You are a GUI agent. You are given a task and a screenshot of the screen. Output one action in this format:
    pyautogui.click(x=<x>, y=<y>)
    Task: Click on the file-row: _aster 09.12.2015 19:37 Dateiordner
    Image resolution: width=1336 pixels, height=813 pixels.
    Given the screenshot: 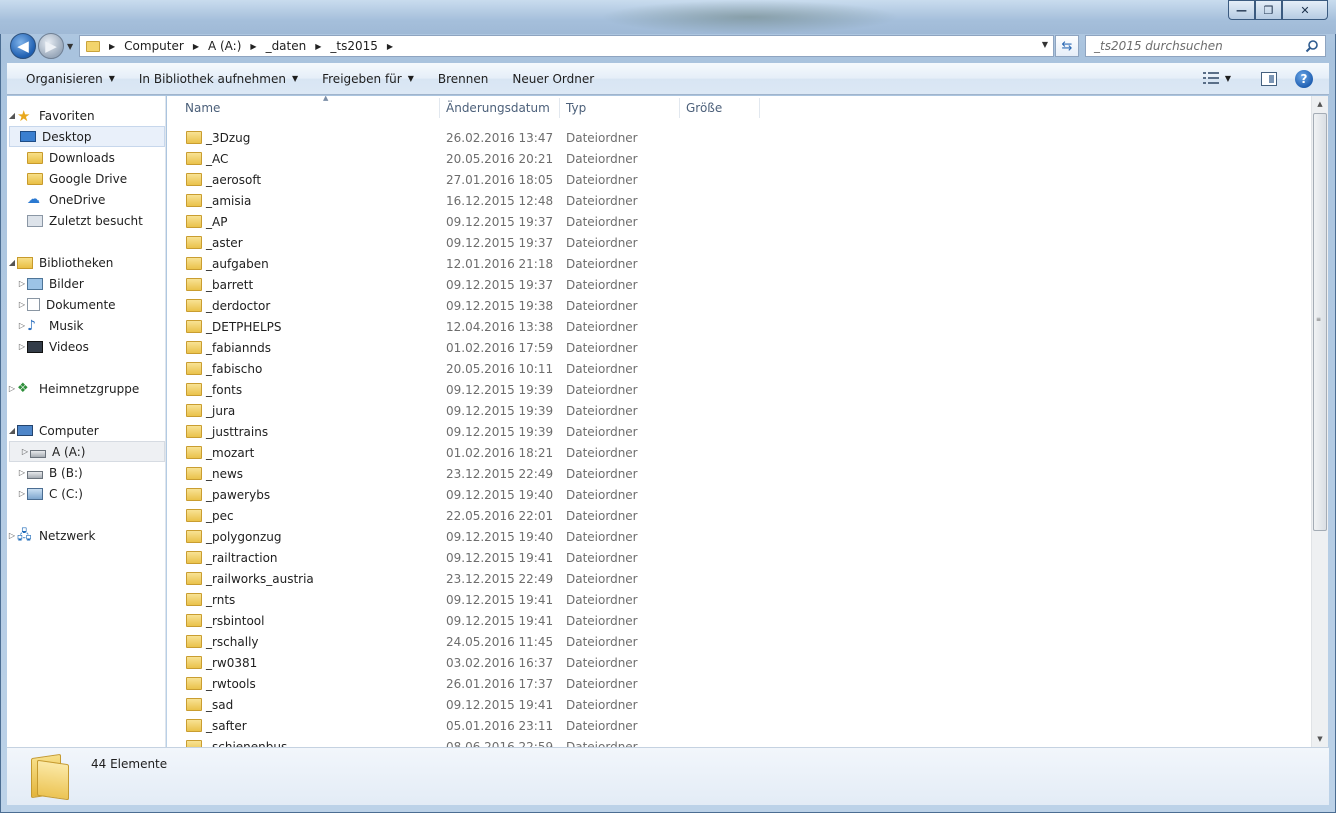 What is the action you would take?
    pyautogui.click(x=739, y=242)
    